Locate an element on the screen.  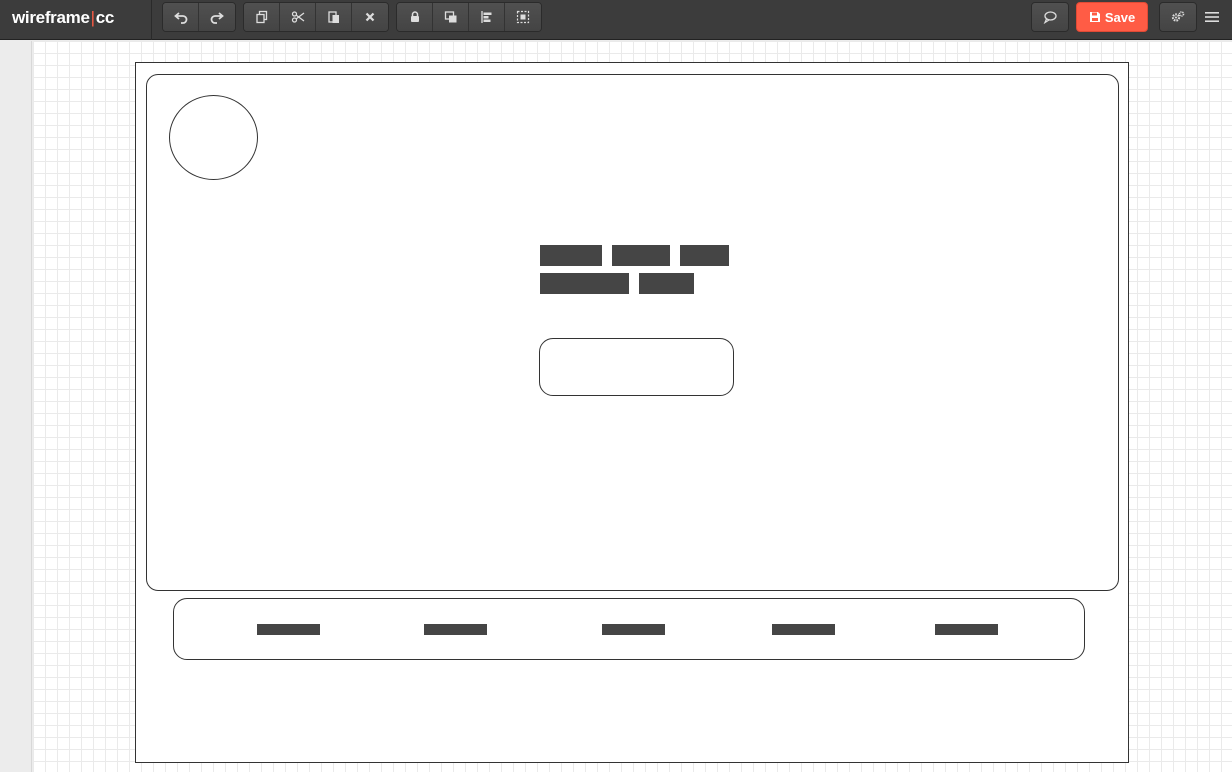
align-button is located at coordinates (487, 17).